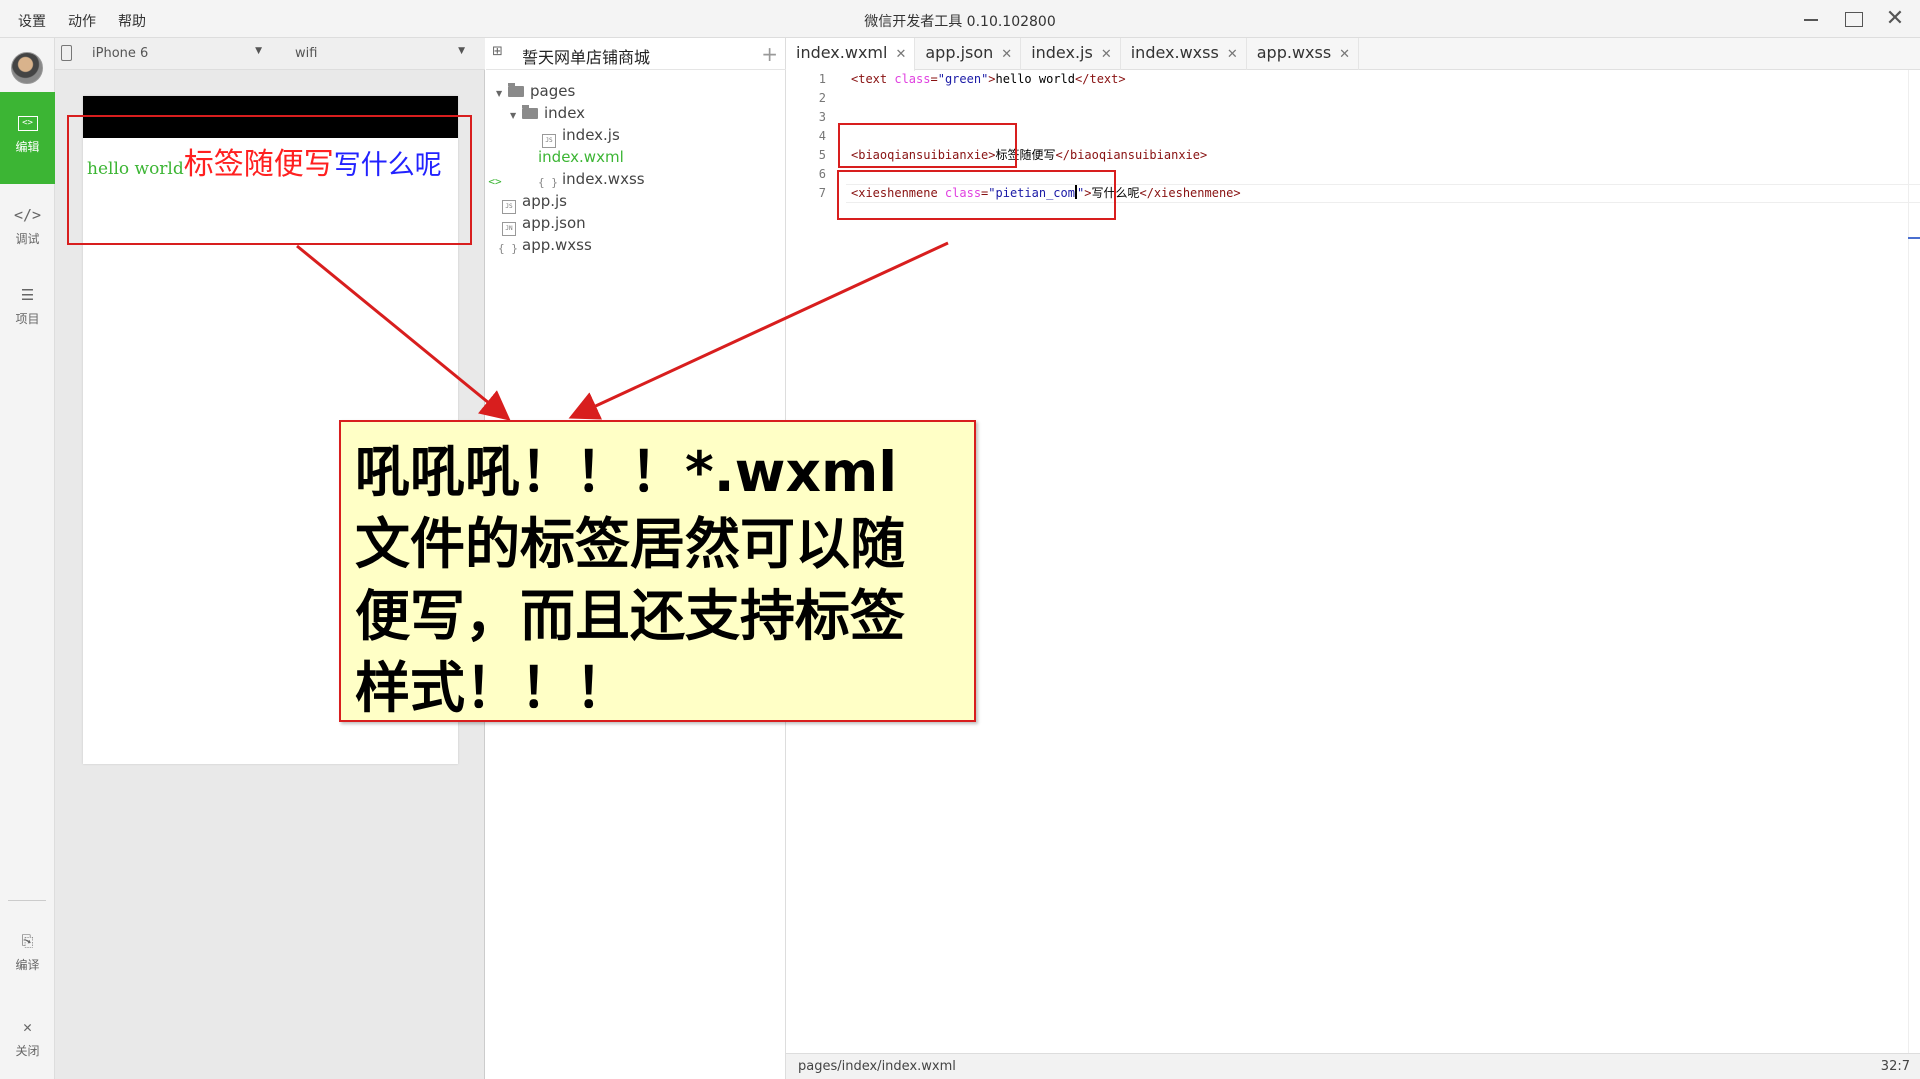 The height and width of the screenshot is (1079, 1920). What do you see at coordinates (32, 21) in the screenshot?
I see `menu-settings: 设置` at bounding box center [32, 21].